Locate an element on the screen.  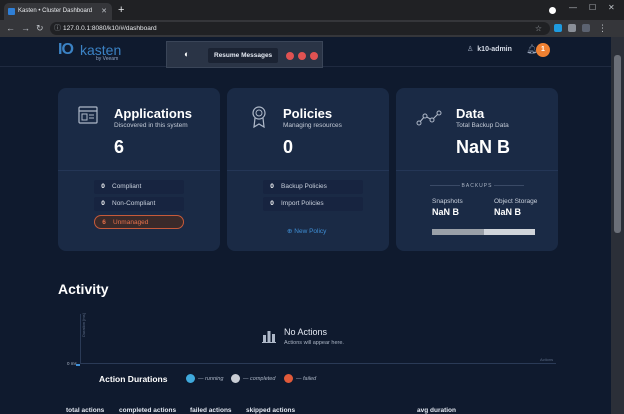
backup-policies-filter: 0 Backup Policies is located at coordinates (313, 187).